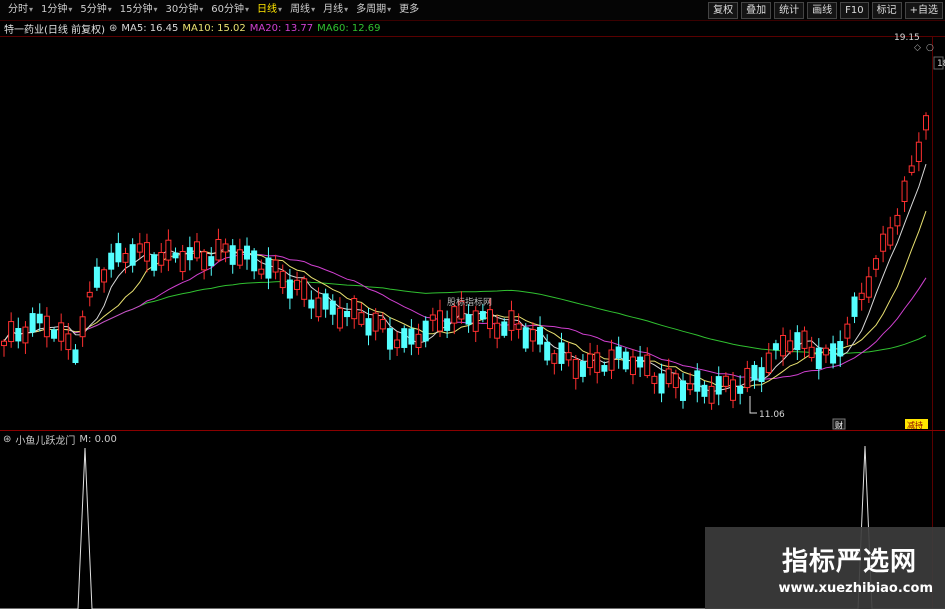 The height and width of the screenshot is (609, 945). Describe the element at coordinates (753, 405) in the screenshot. I see `low-price-pointer` at that location.